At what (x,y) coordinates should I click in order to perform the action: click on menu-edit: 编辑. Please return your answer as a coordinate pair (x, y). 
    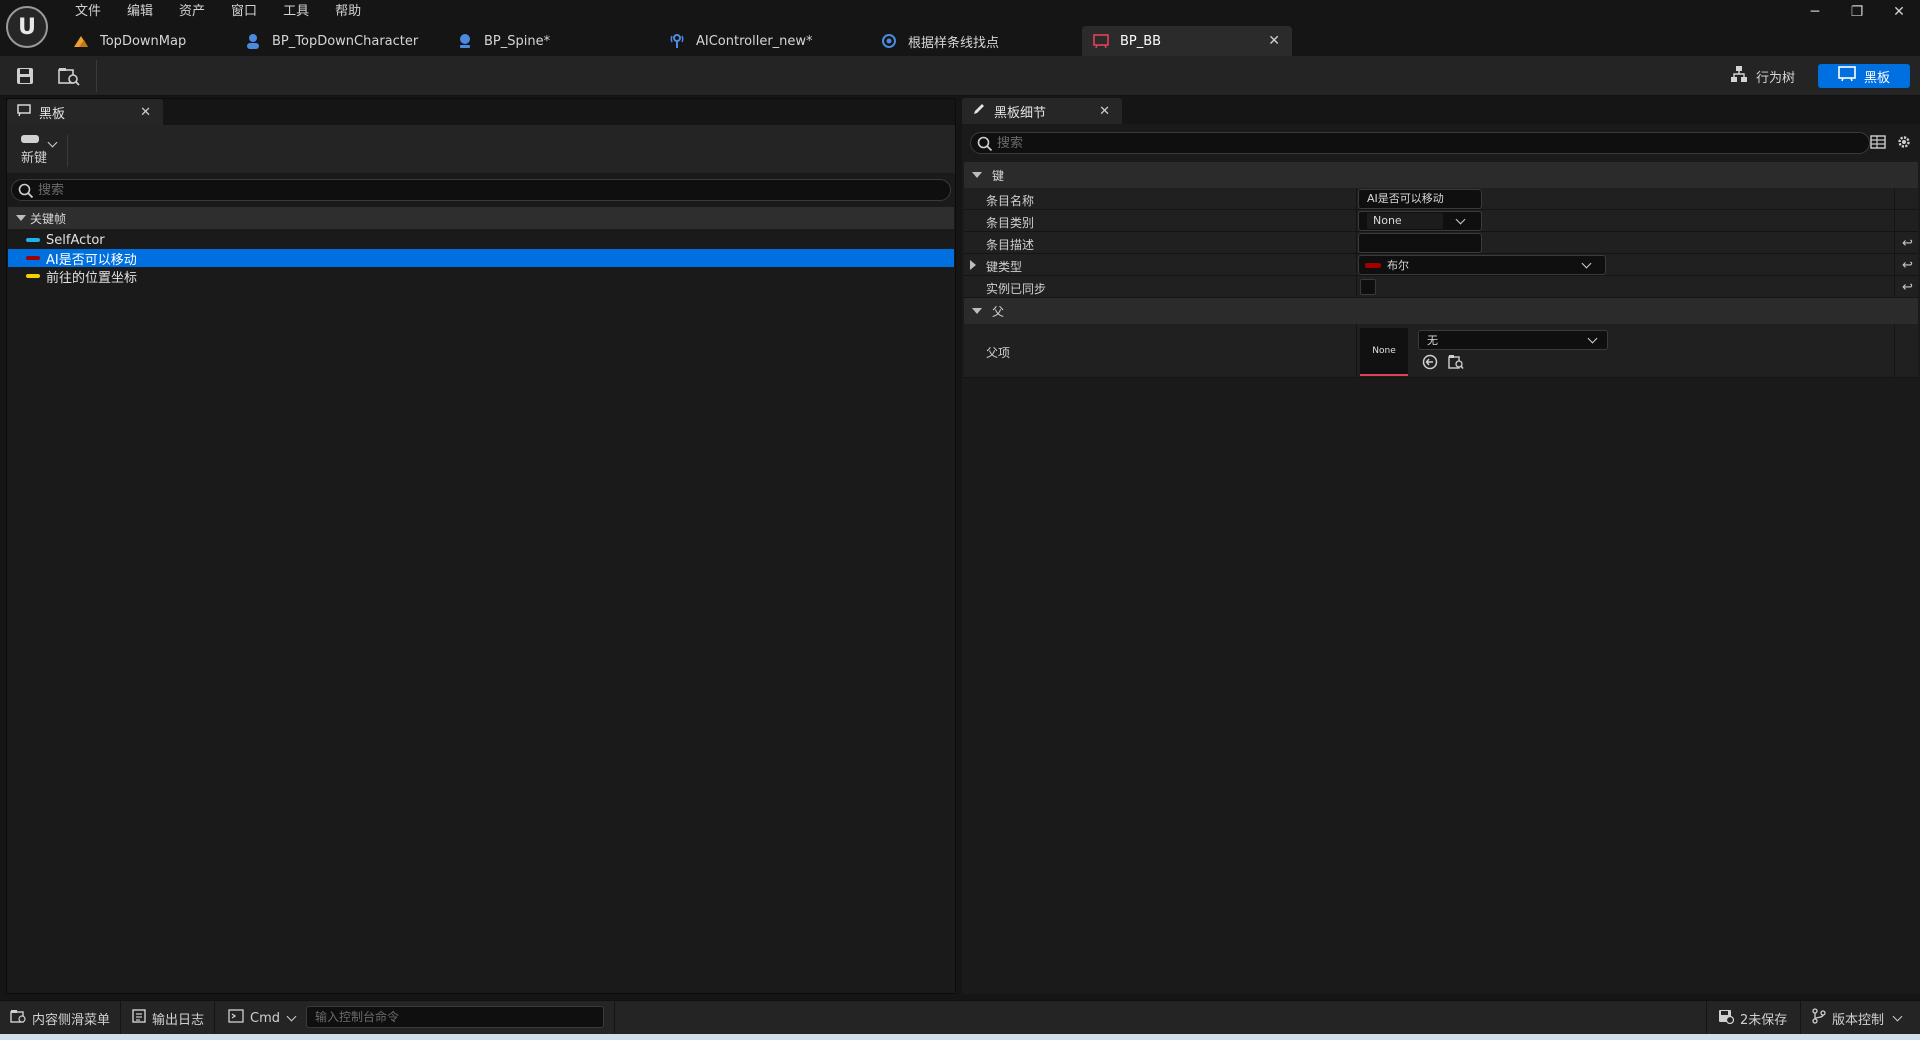
    Looking at the image, I should click on (140, 12).